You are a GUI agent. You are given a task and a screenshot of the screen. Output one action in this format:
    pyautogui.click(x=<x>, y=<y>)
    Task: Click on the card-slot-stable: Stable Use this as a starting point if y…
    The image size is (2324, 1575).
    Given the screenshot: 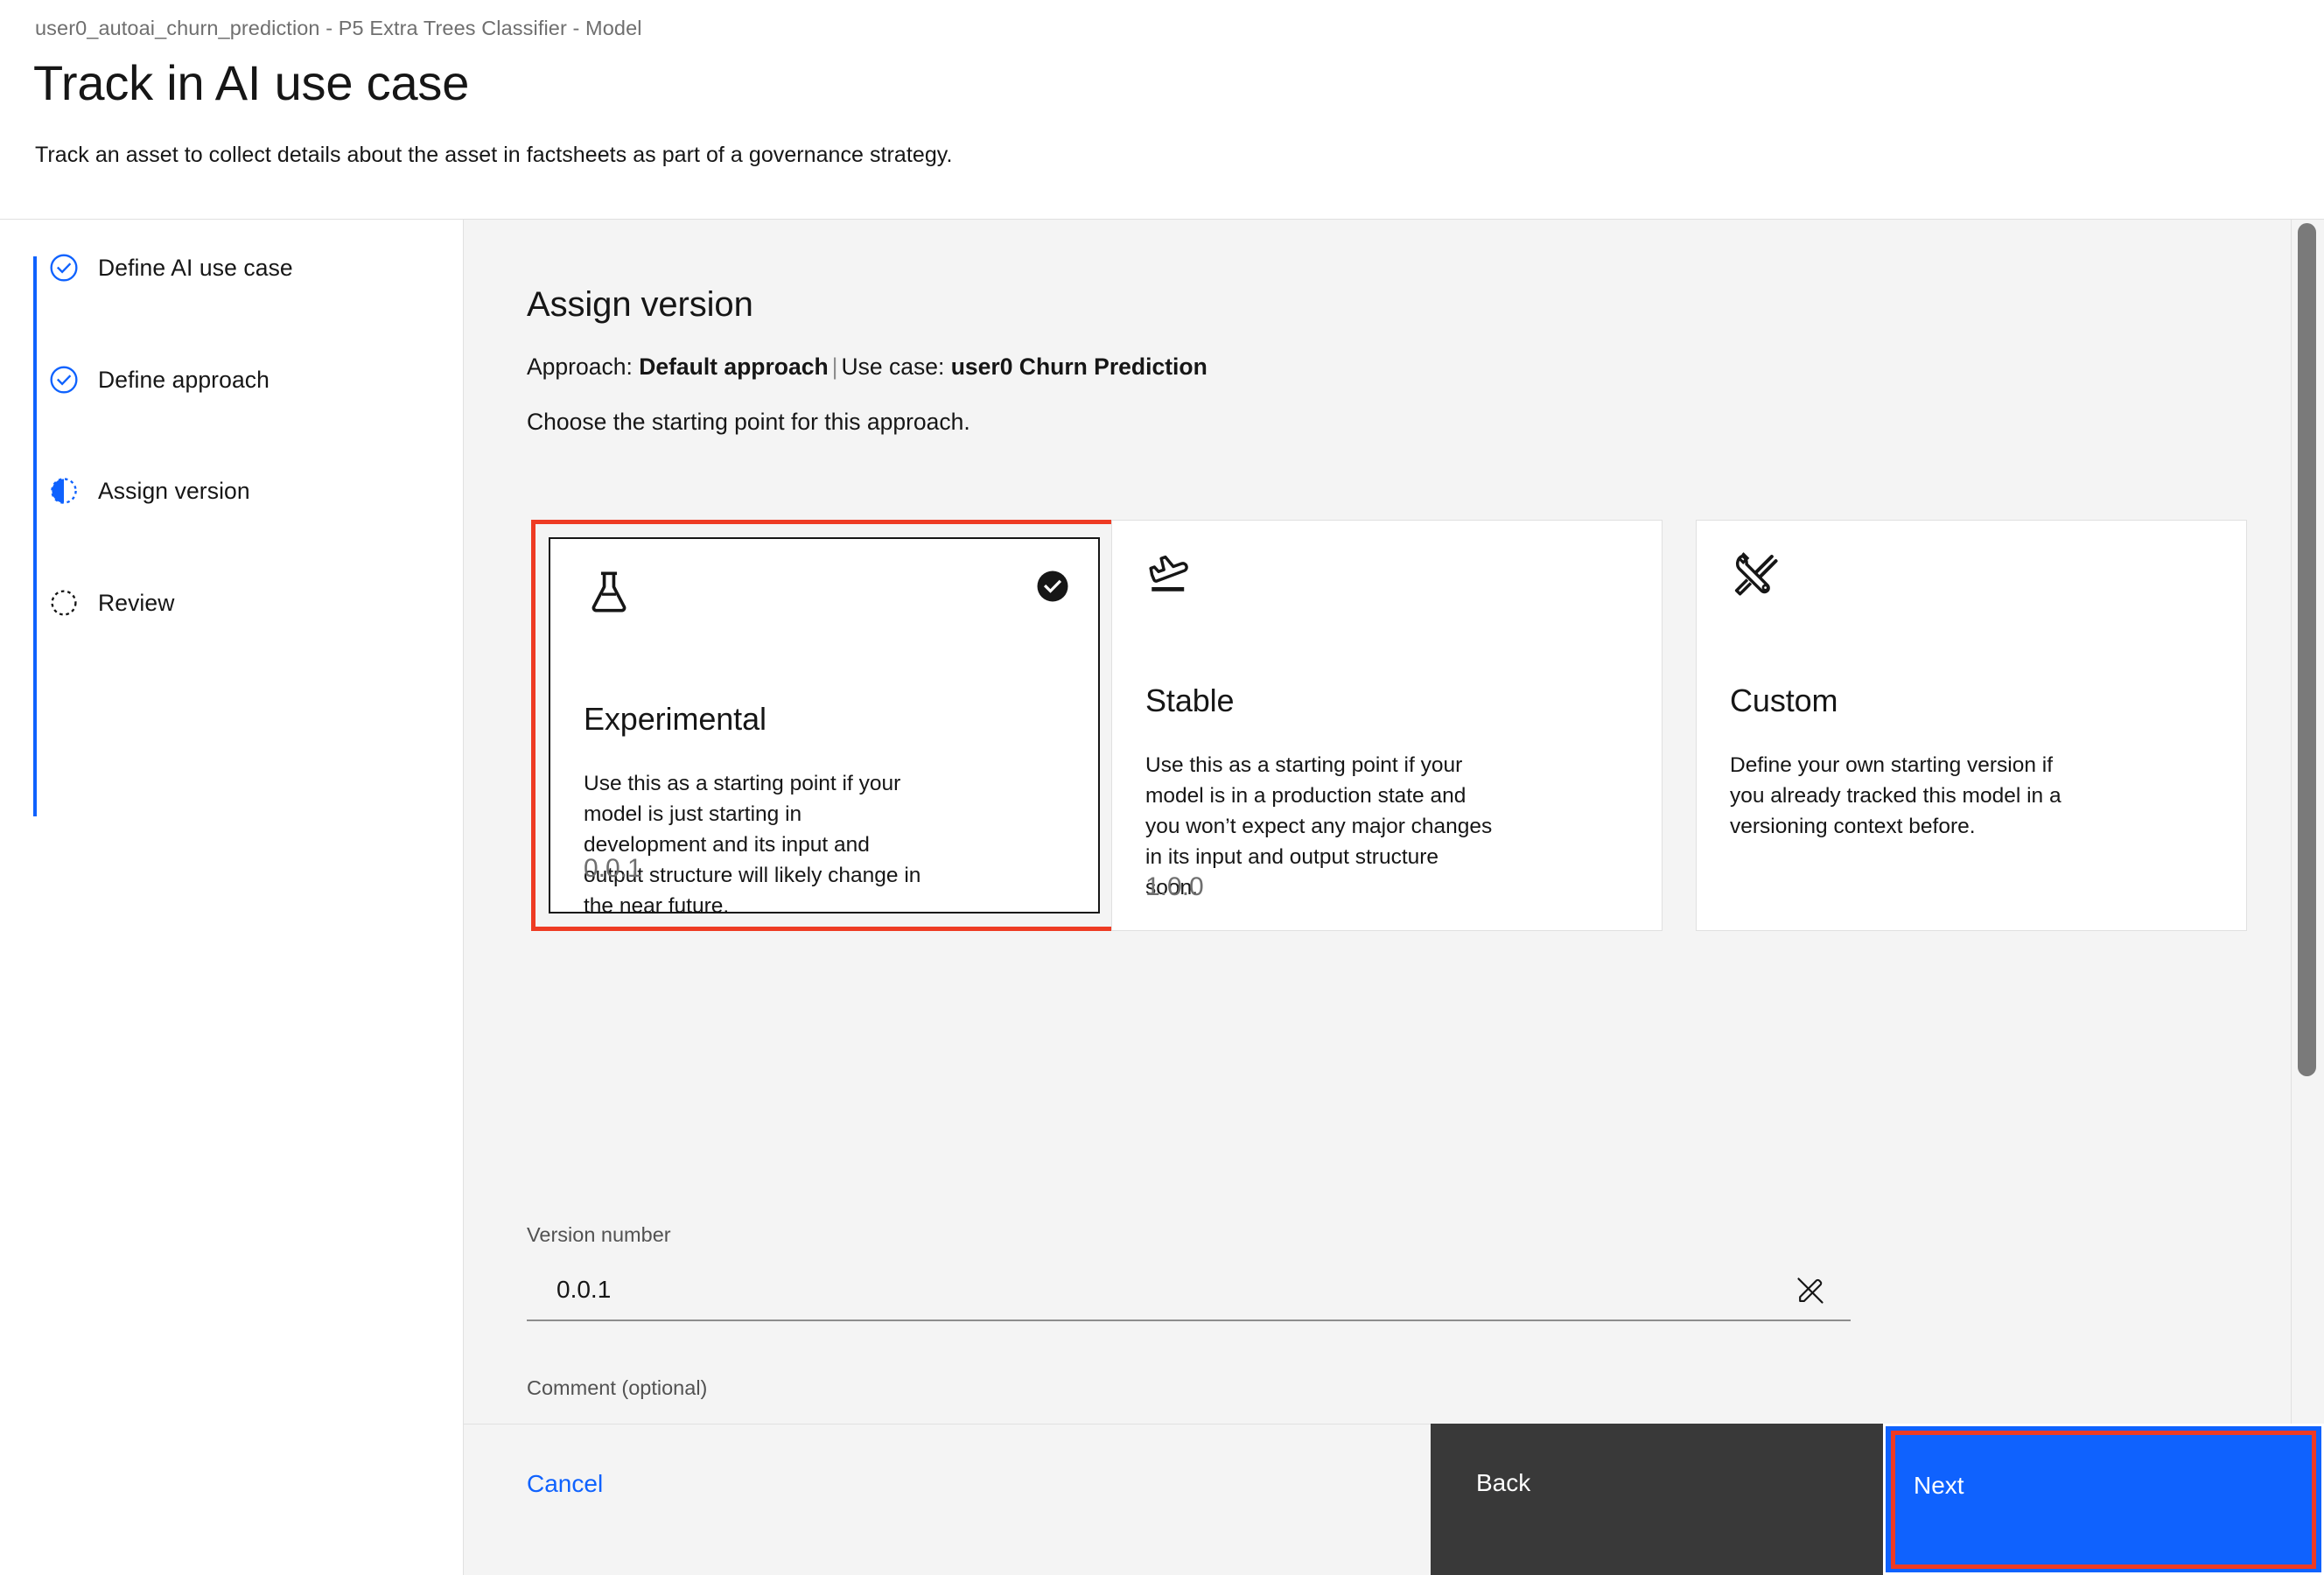 What is the action you would take?
    pyautogui.click(x=1386, y=725)
    